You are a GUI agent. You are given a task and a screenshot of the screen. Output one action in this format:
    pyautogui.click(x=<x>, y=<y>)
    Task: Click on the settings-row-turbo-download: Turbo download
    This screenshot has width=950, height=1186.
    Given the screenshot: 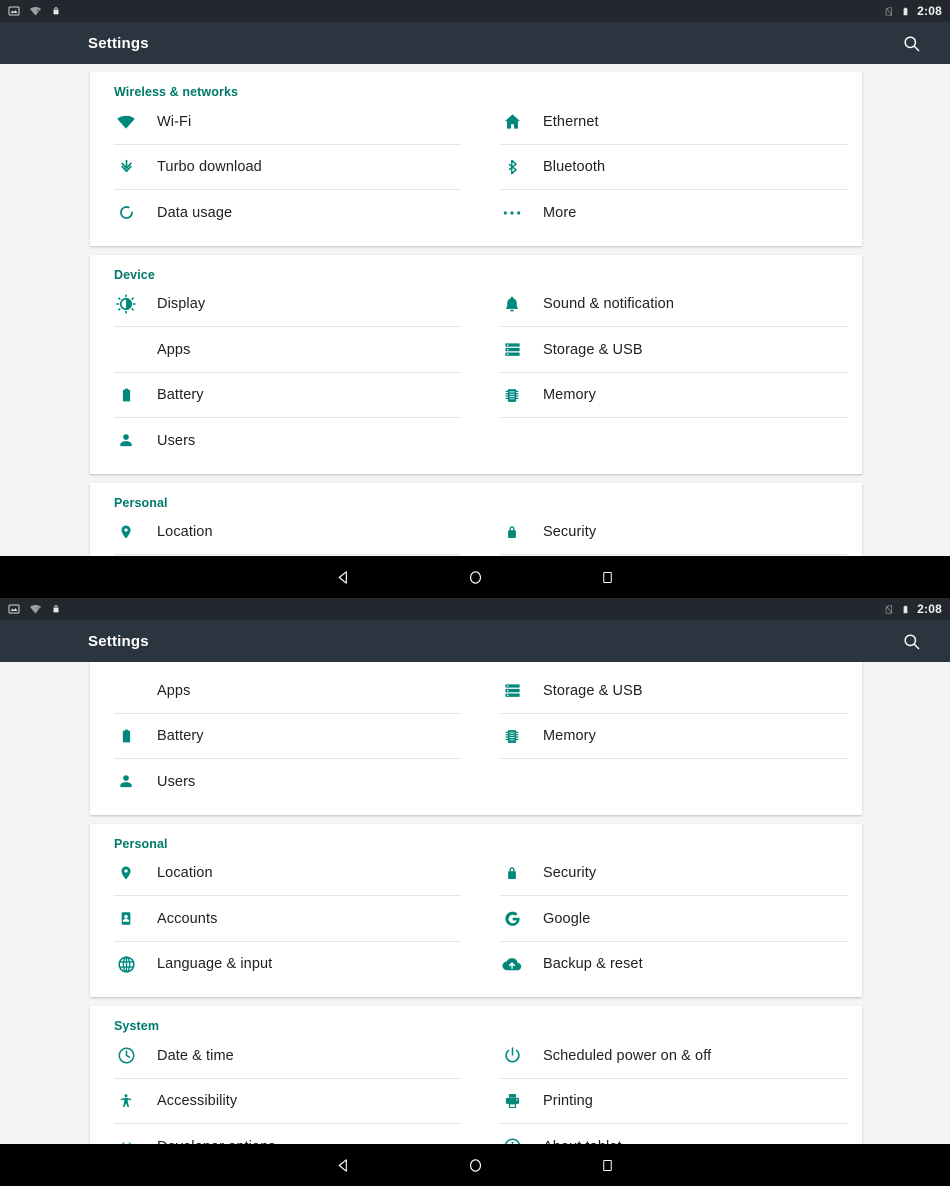 What is the action you would take?
    pyautogui.click(x=283, y=168)
    